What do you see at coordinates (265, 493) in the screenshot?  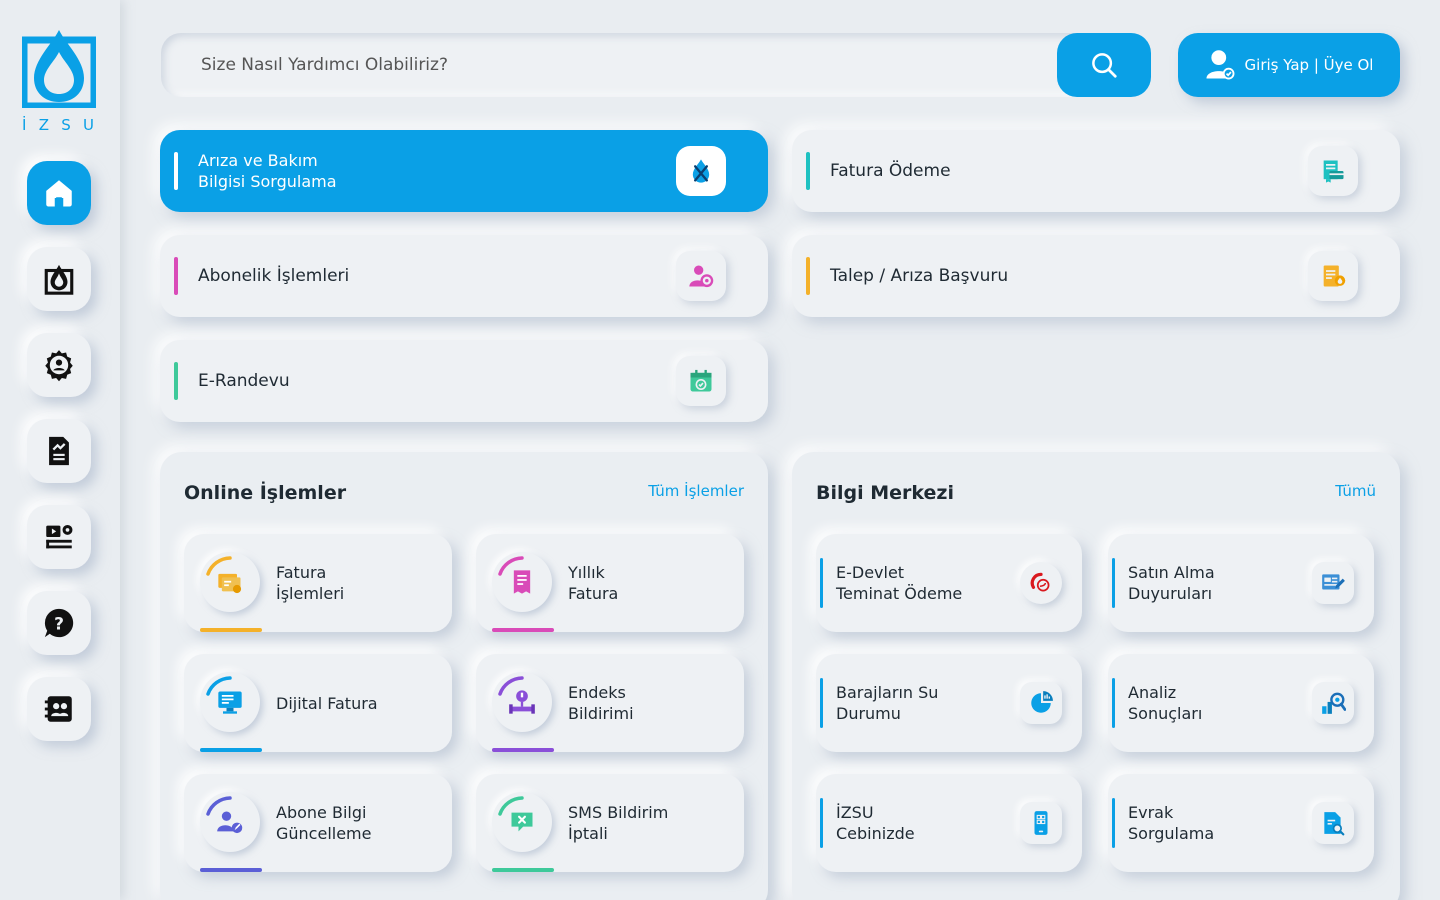 I see `panel-title: Online İşlemler` at bounding box center [265, 493].